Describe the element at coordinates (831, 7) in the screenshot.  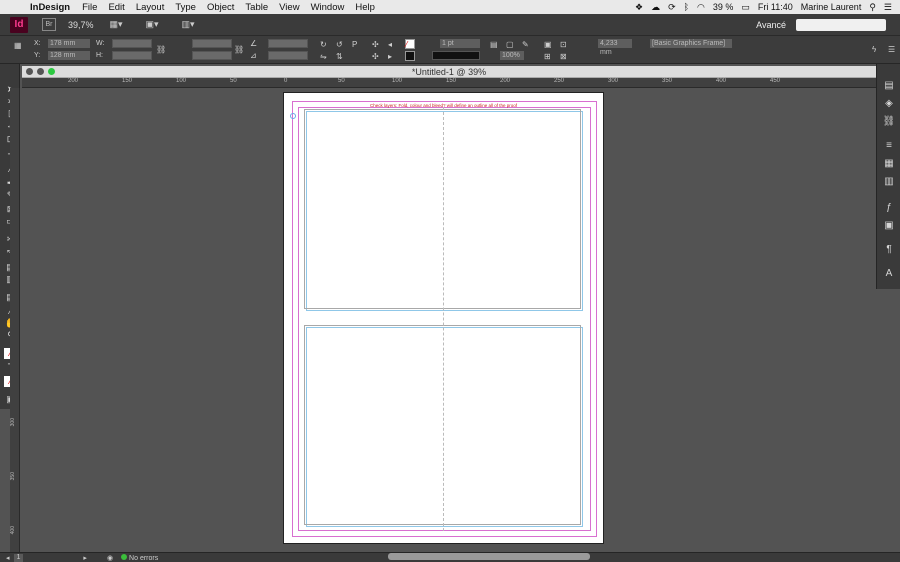
I see `user-name: Marine Laurent` at that location.